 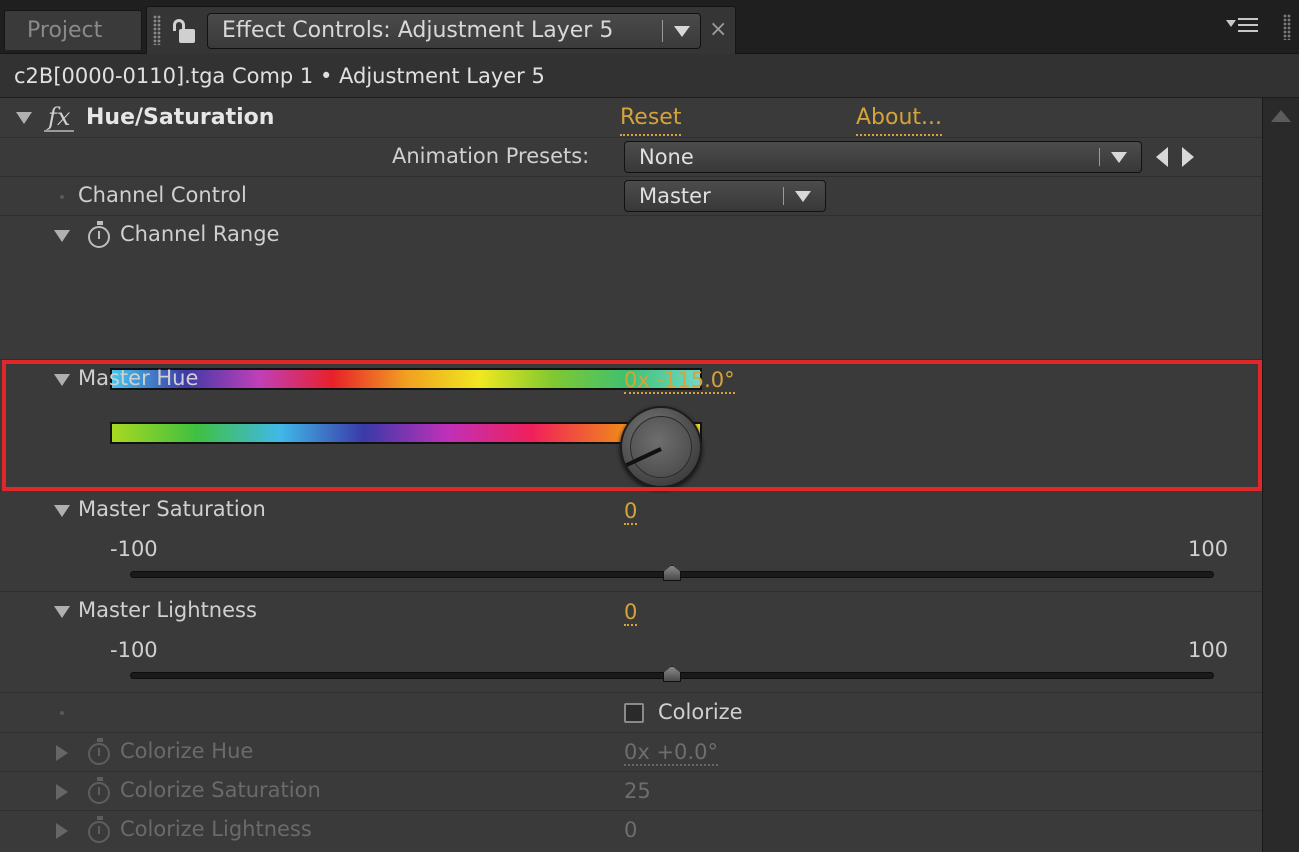 What do you see at coordinates (631, 512) in the screenshot?
I see `master-saturation-value: 0` at bounding box center [631, 512].